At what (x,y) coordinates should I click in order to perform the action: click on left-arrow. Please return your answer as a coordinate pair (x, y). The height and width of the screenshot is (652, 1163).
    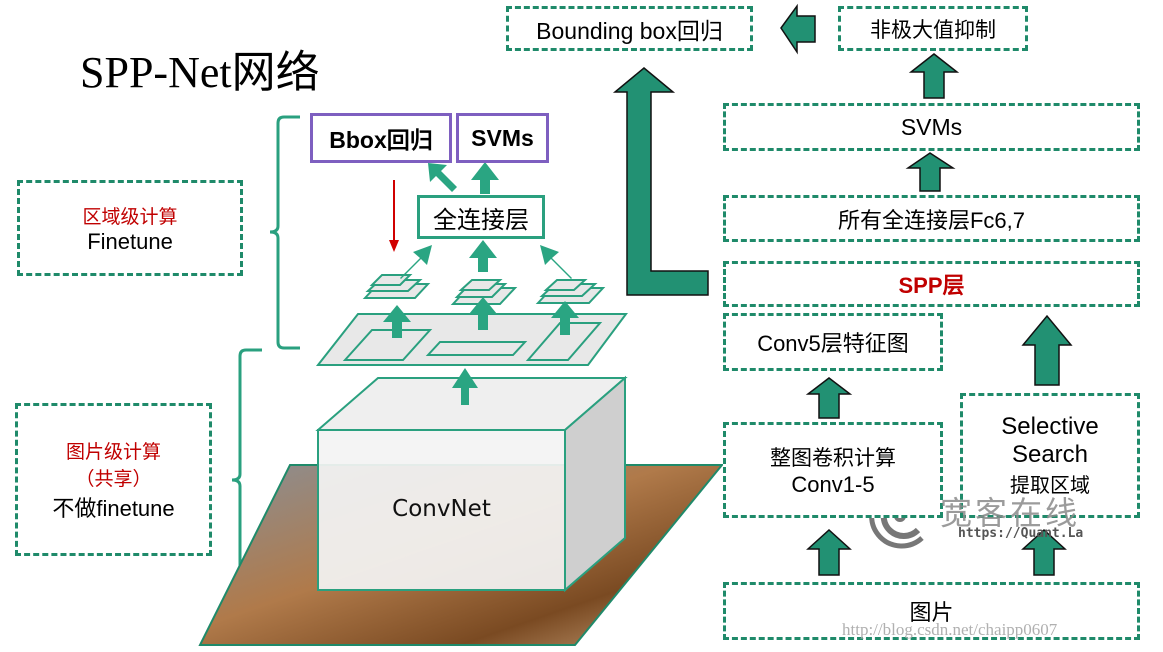
    Looking at the image, I should click on (798, 29).